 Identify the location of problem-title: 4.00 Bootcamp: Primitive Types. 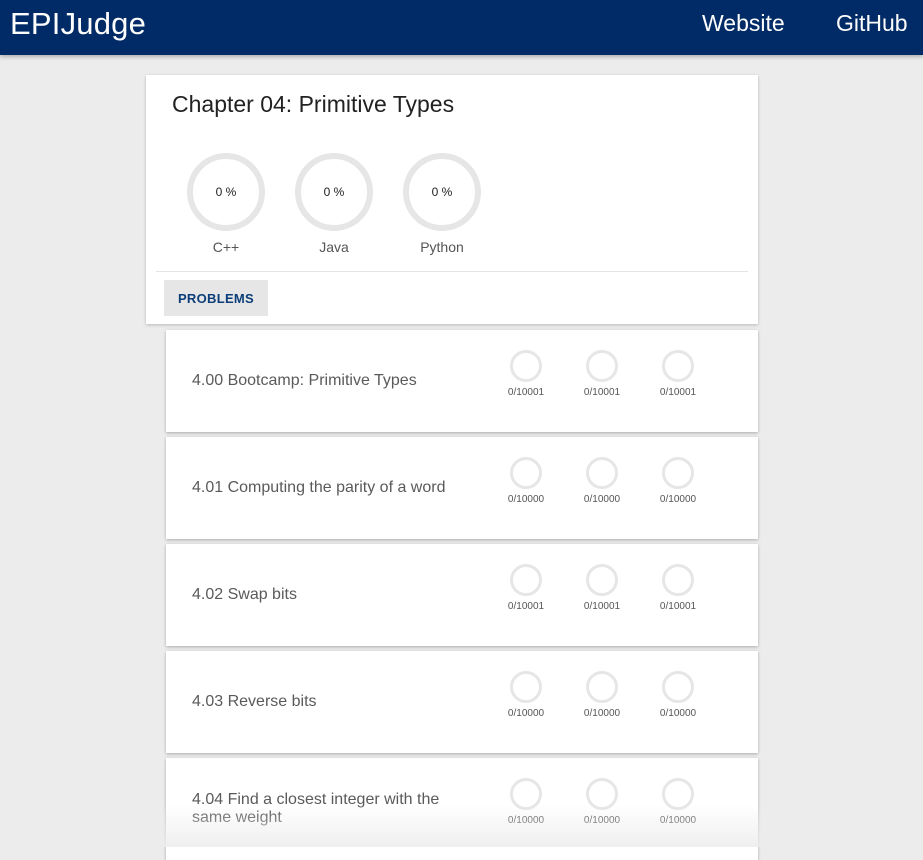
(327, 381).